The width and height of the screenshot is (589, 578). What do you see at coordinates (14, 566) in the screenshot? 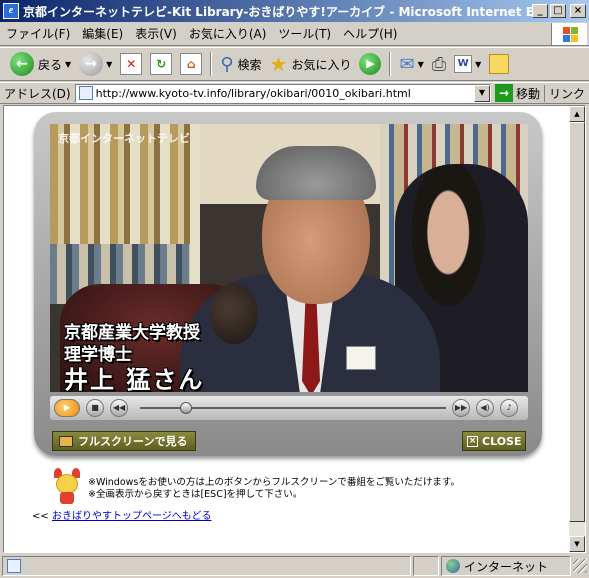
I see `page-status-icon` at bounding box center [14, 566].